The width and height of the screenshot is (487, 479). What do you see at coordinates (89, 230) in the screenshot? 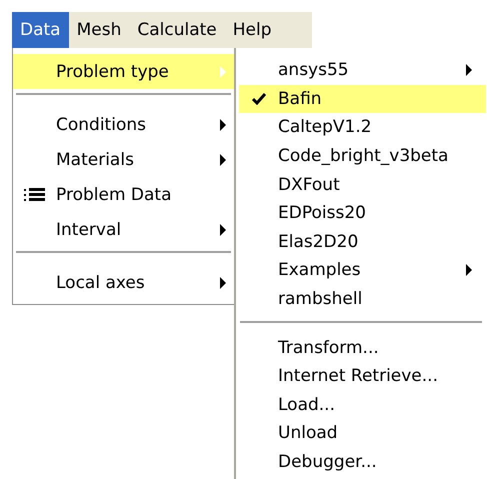
I see `menu-item-label: Interval` at bounding box center [89, 230].